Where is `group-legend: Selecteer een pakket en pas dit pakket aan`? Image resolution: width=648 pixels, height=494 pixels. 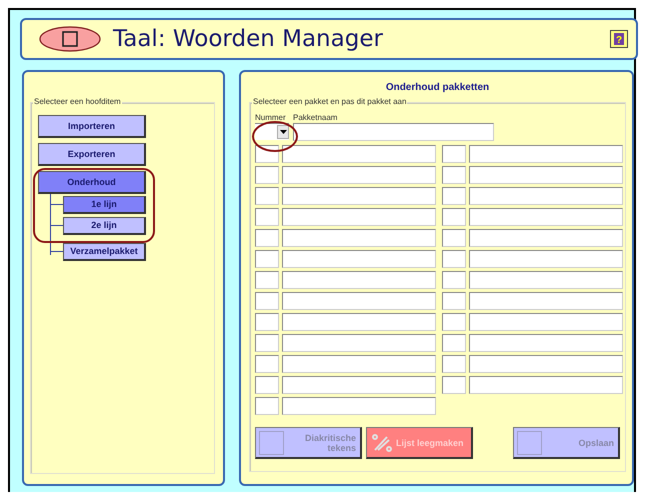 group-legend: Selecteer een pakket en pas dit pakket aan is located at coordinates (330, 101).